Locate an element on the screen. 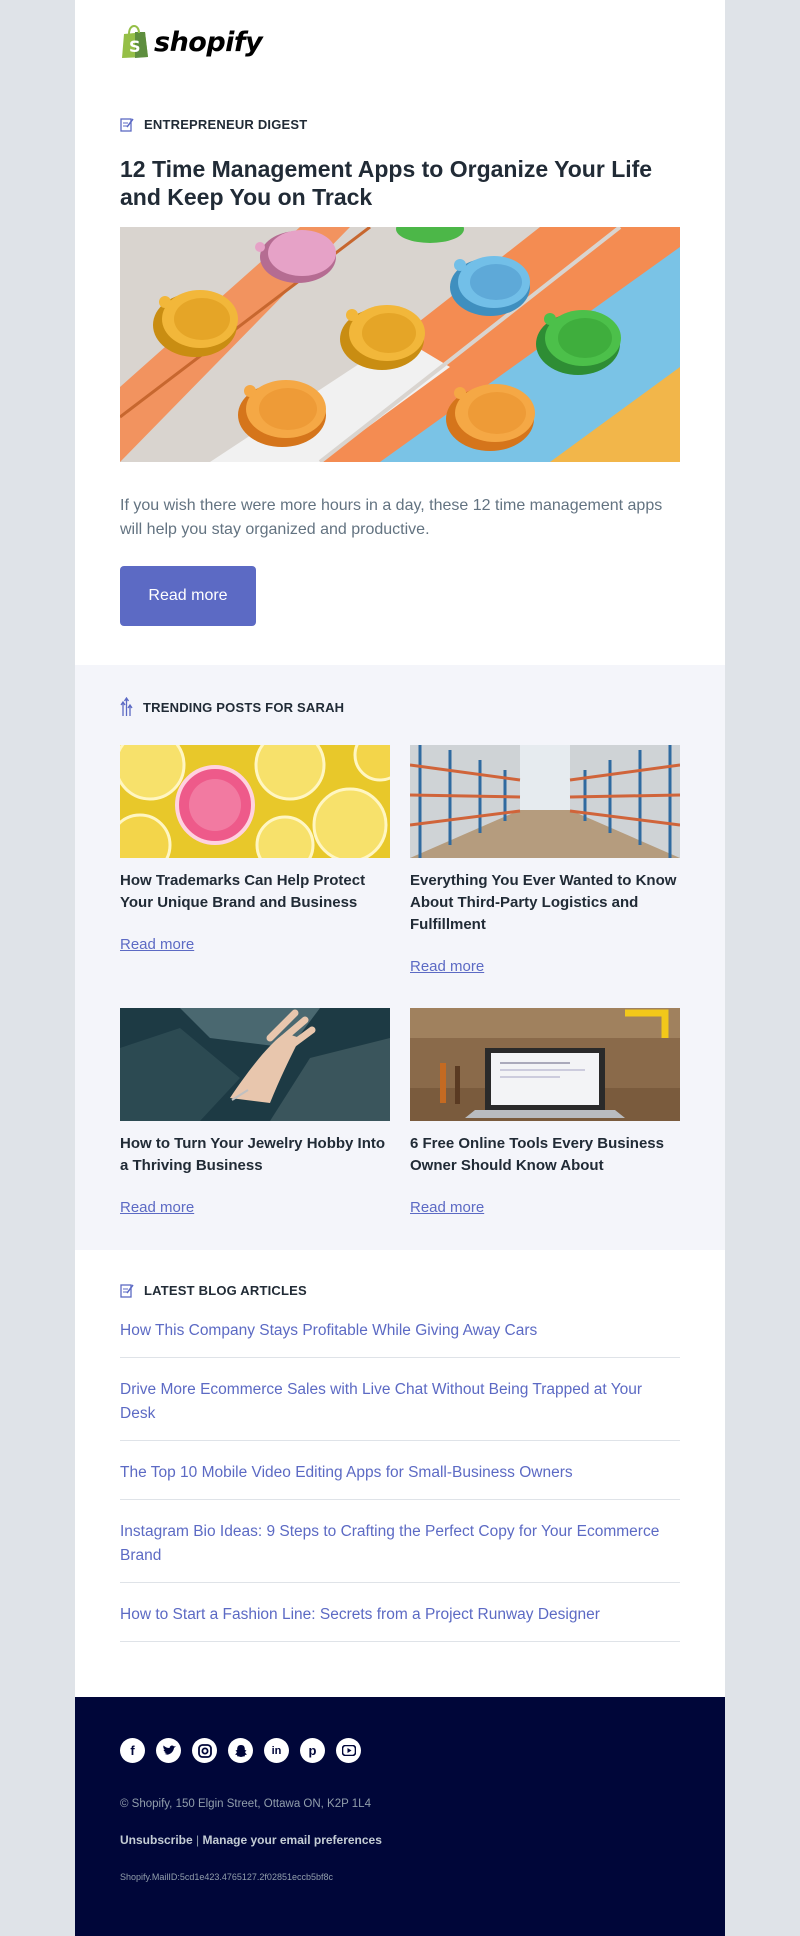  snapchat-icon is located at coordinates (240, 1750).